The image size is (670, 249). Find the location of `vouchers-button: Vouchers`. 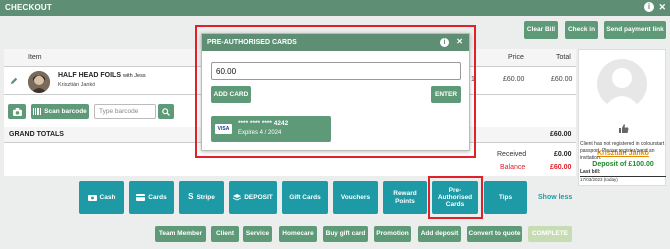

vouchers-button: Vouchers is located at coordinates (355, 197).